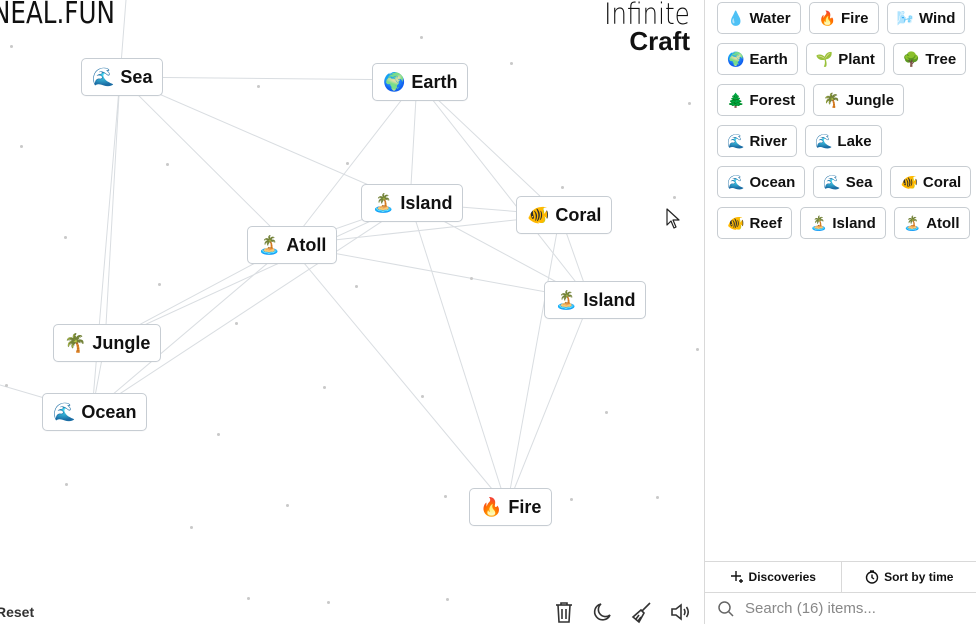  I want to click on item-label: Reef, so click(765, 223).